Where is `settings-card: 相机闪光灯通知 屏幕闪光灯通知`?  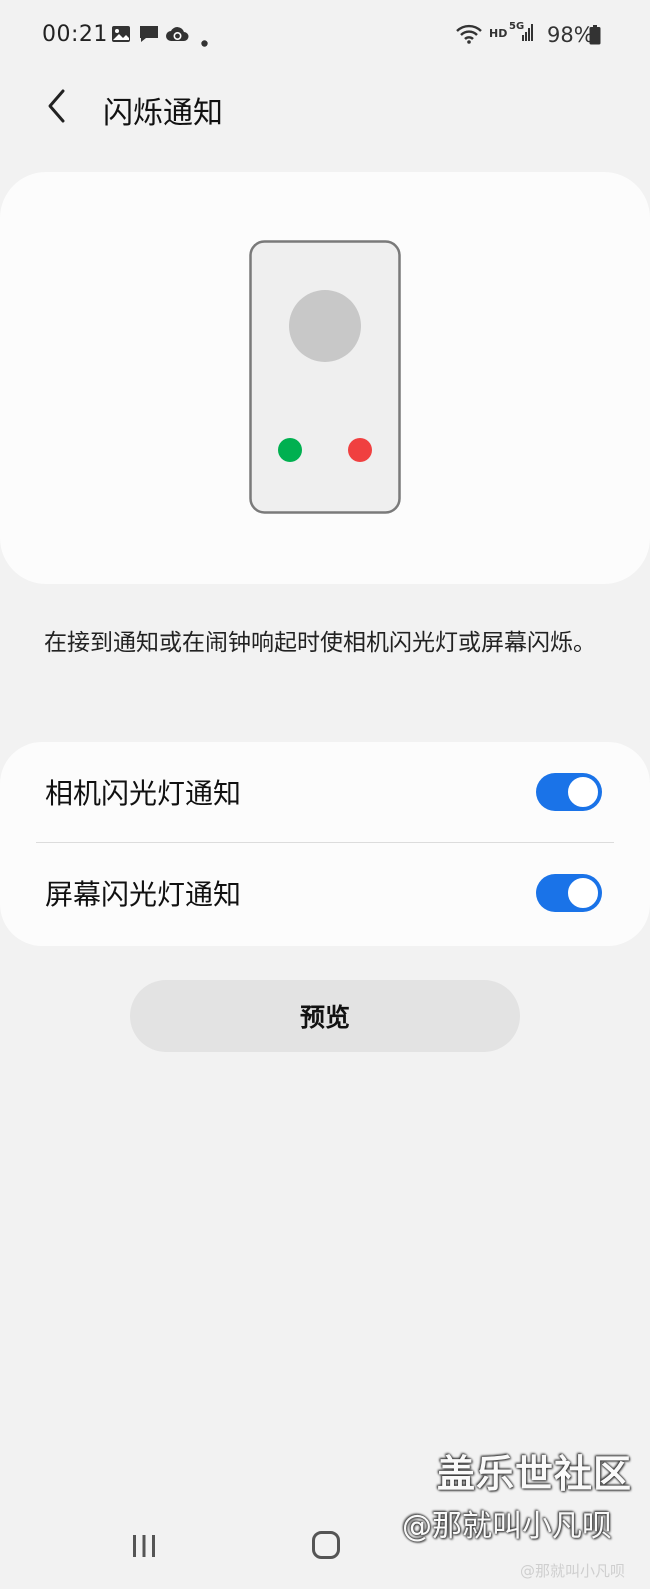
settings-card: 相机闪光灯通知 屏幕闪光灯通知 is located at coordinates (325, 844).